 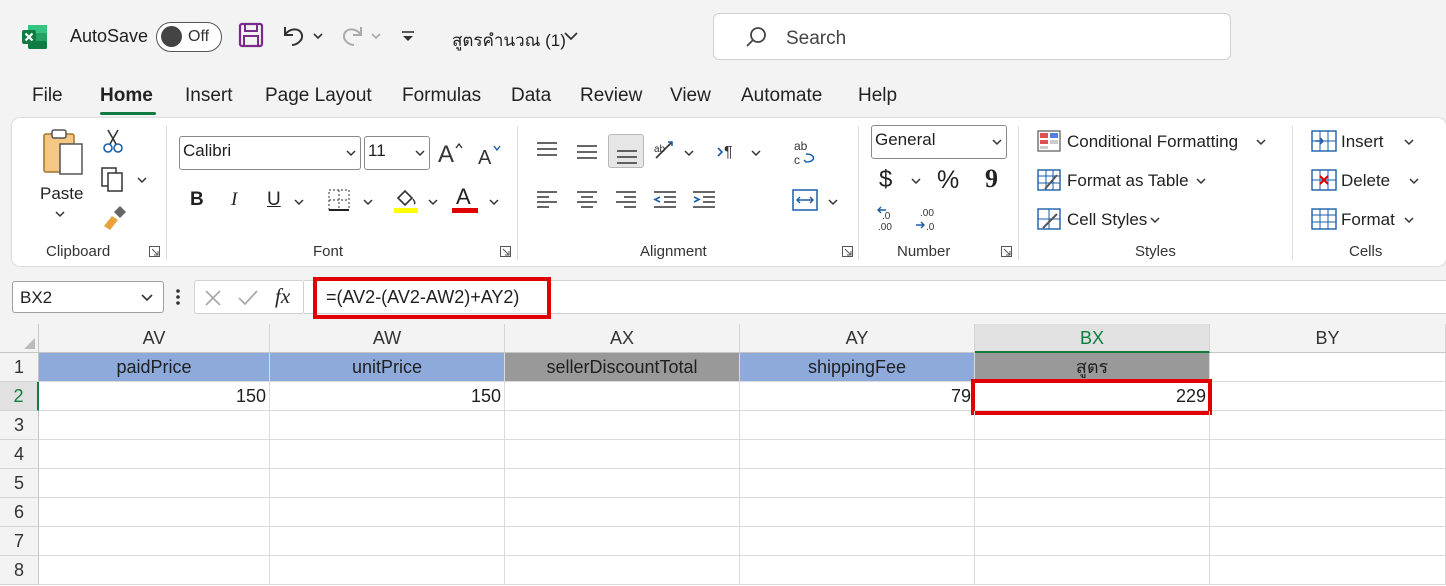 I want to click on middle-align-icon, so click(x=587, y=152).